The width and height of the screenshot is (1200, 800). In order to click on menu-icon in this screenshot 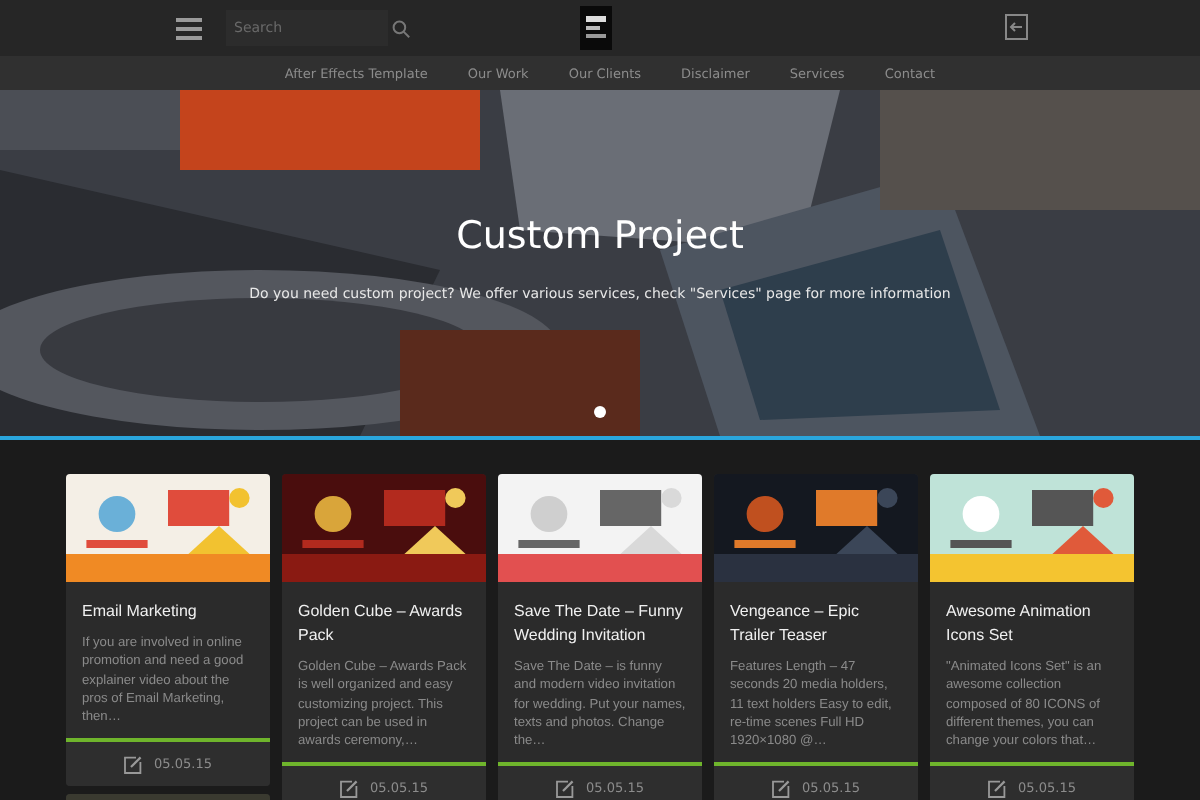, I will do `click(189, 28)`.